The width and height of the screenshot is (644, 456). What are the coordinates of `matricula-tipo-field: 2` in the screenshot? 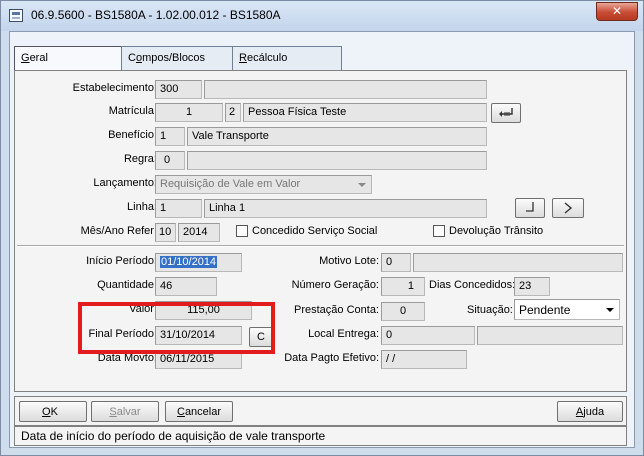 It's located at (233, 112).